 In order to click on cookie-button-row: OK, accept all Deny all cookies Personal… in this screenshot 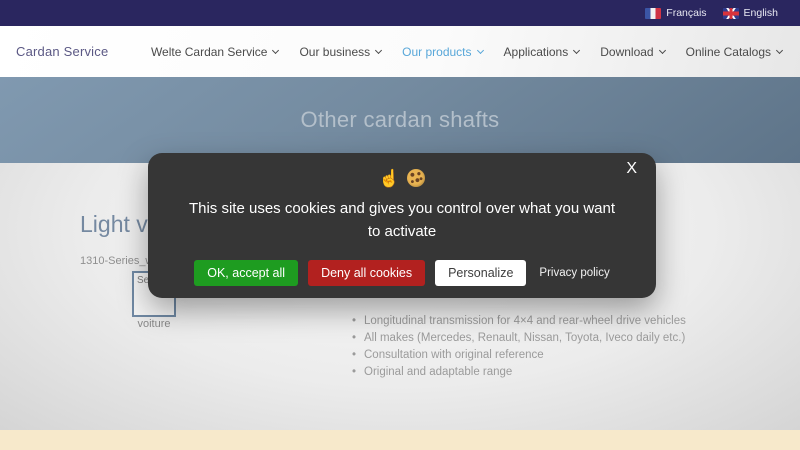, I will do `click(402, 273)`.